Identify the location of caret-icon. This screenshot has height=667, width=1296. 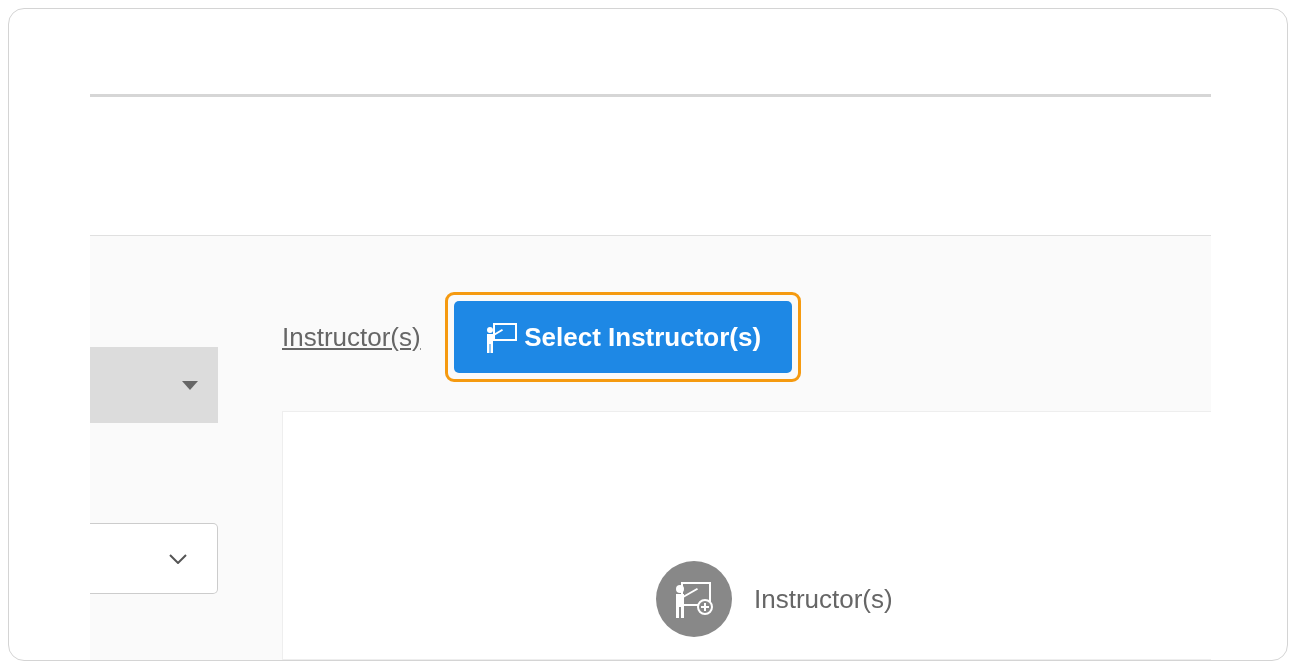
(190, 385).